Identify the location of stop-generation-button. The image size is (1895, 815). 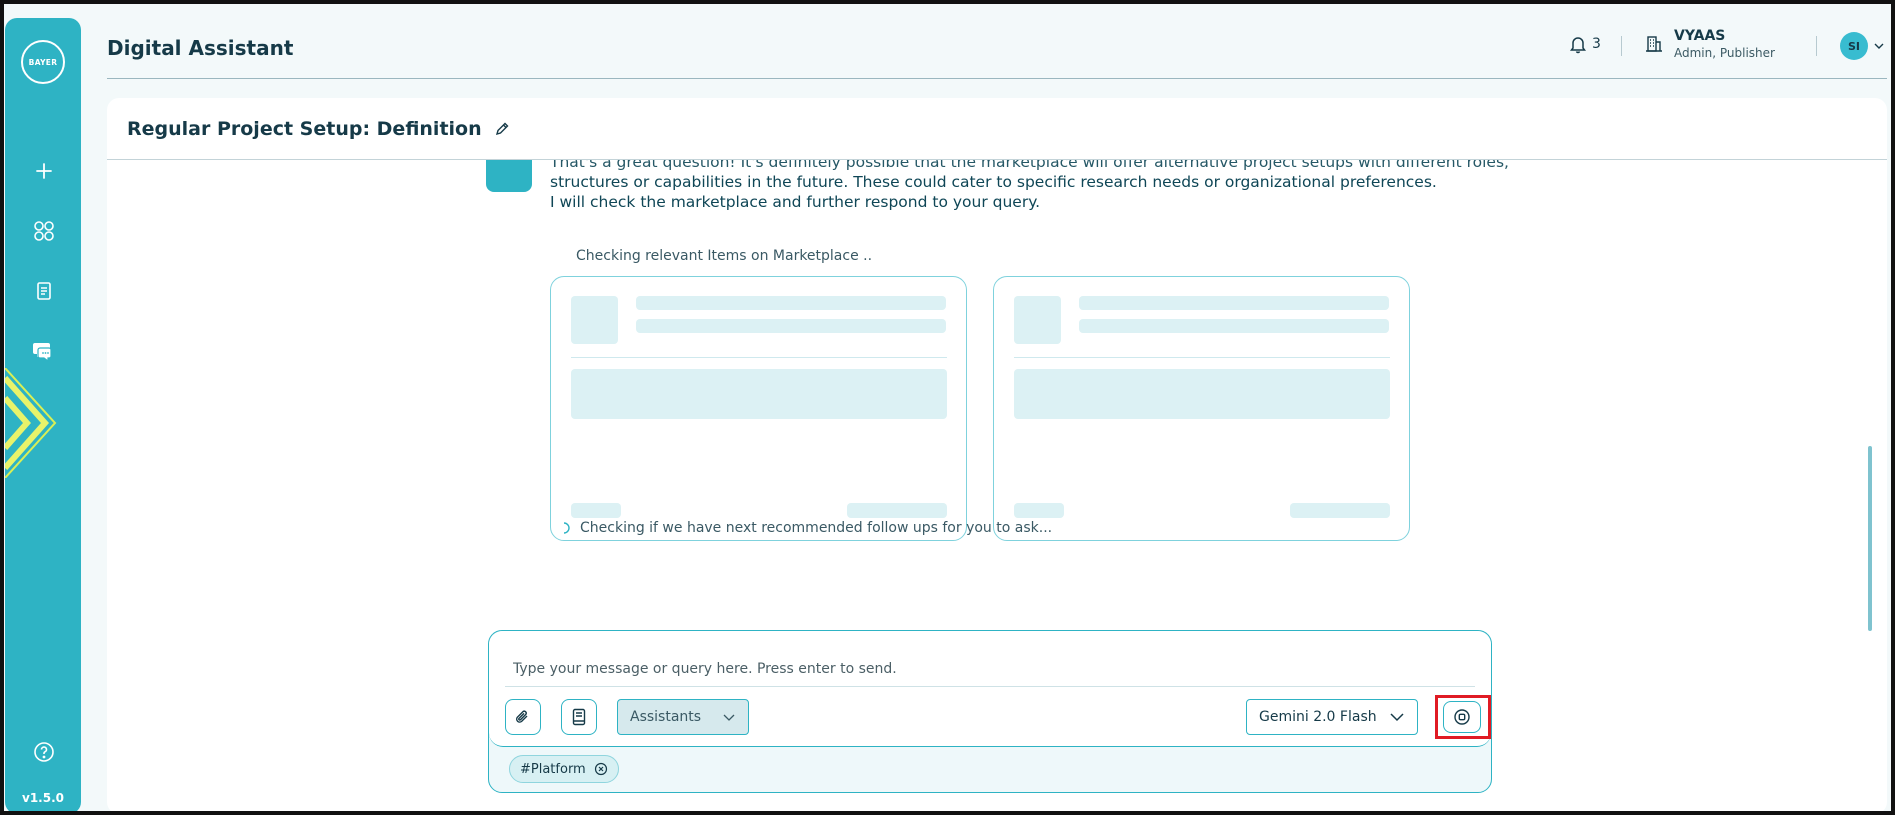
(1462, 717).